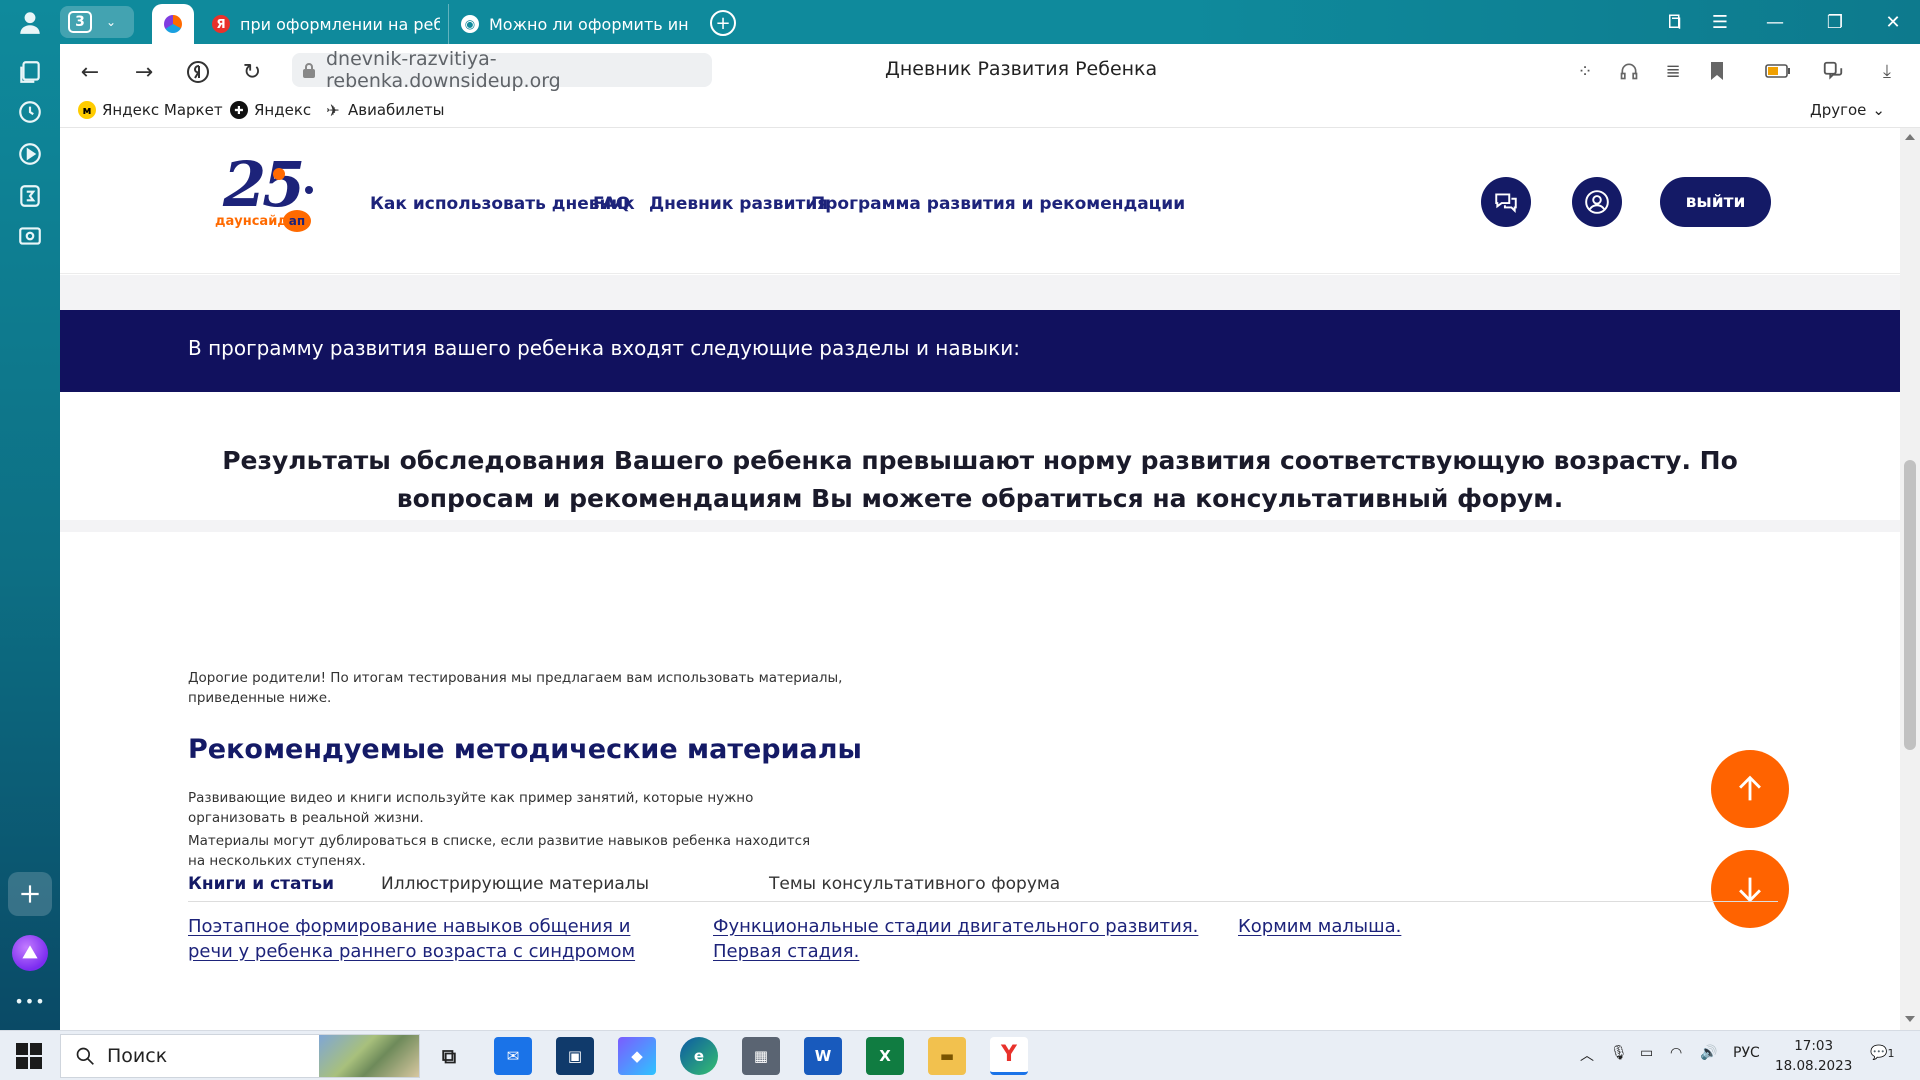 The height and width of the screenshot is (1080, 1920). I want to click on language-indicator: РУС, so click(1746, 1053).